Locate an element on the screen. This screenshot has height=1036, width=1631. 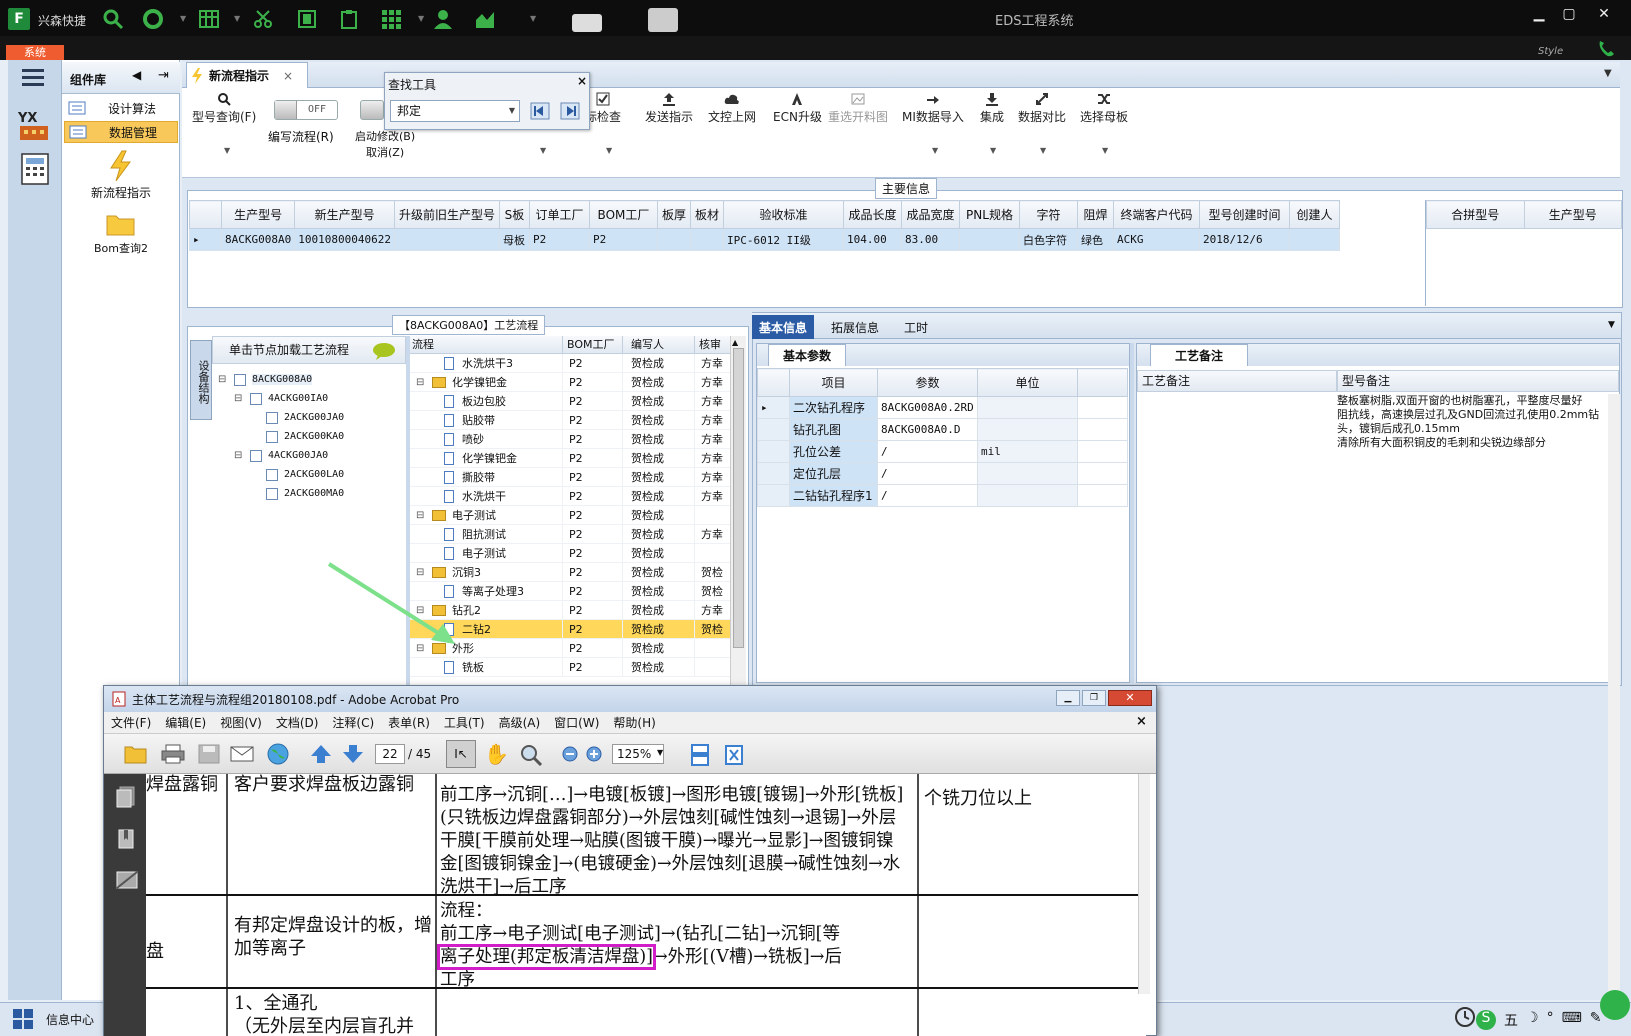
param-item: 二次钻孔程序 is located at coordinates (833, 407).